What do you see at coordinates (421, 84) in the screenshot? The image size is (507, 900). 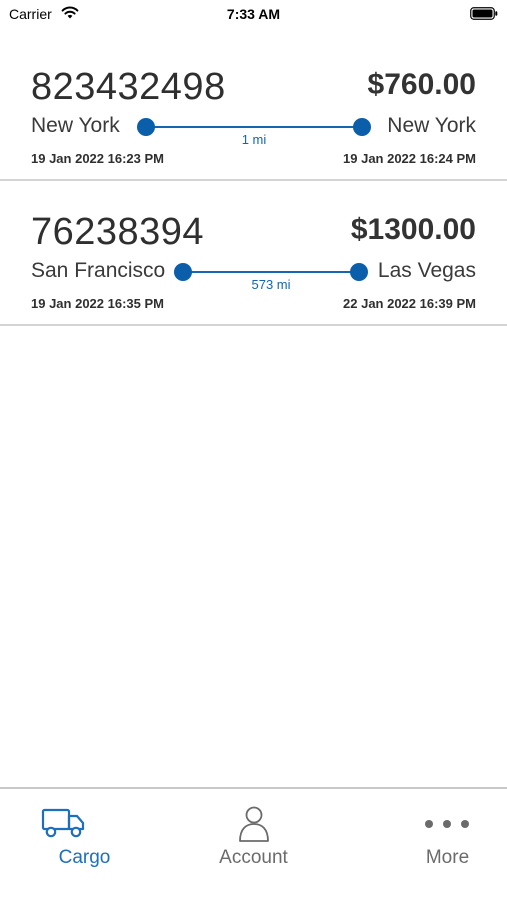 I see `shipment-price: $760.00` at bounding box center [421, 84].